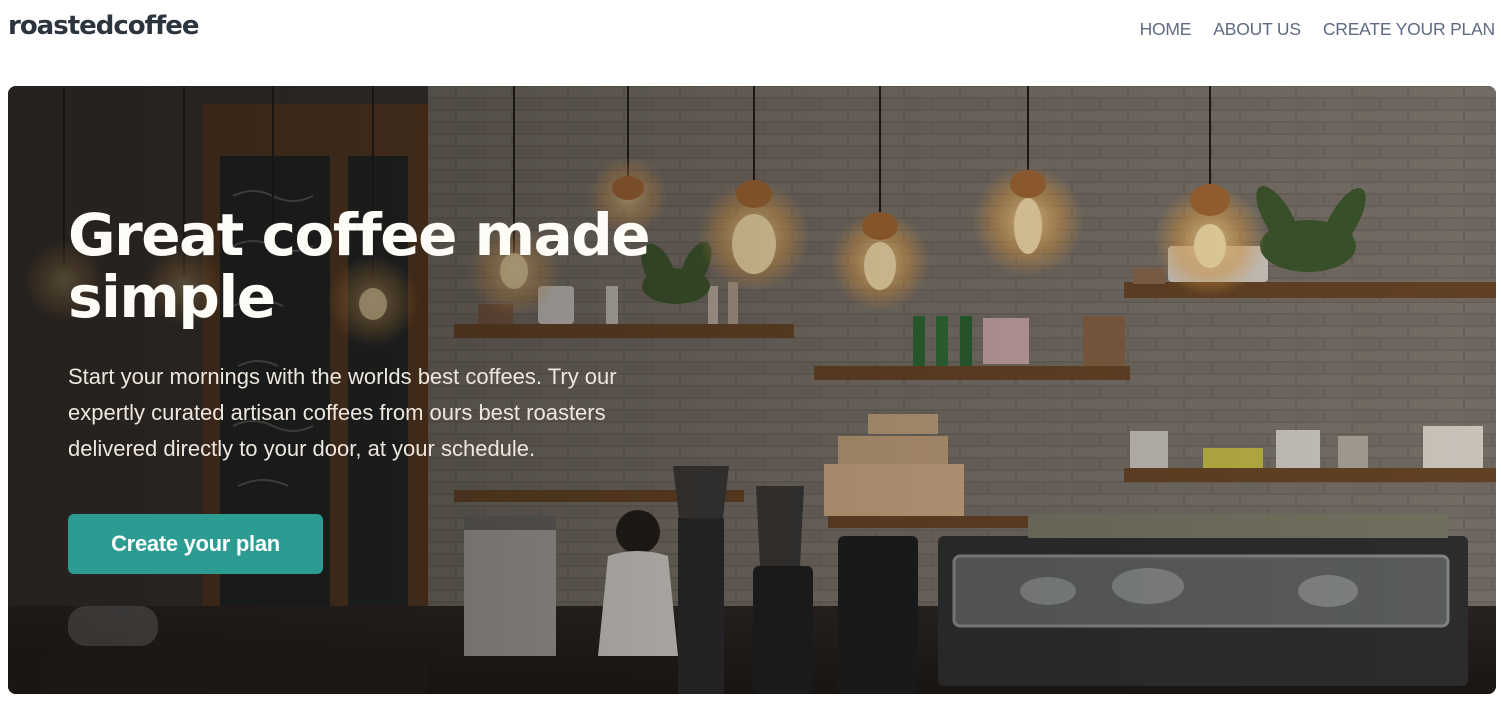 The height and width of the screenshot is (703, 1501). What do you see at coordinates (172, 297) in the screenshot?
I see `hero-title-line-2: simple` at bounding box center [172, 297].